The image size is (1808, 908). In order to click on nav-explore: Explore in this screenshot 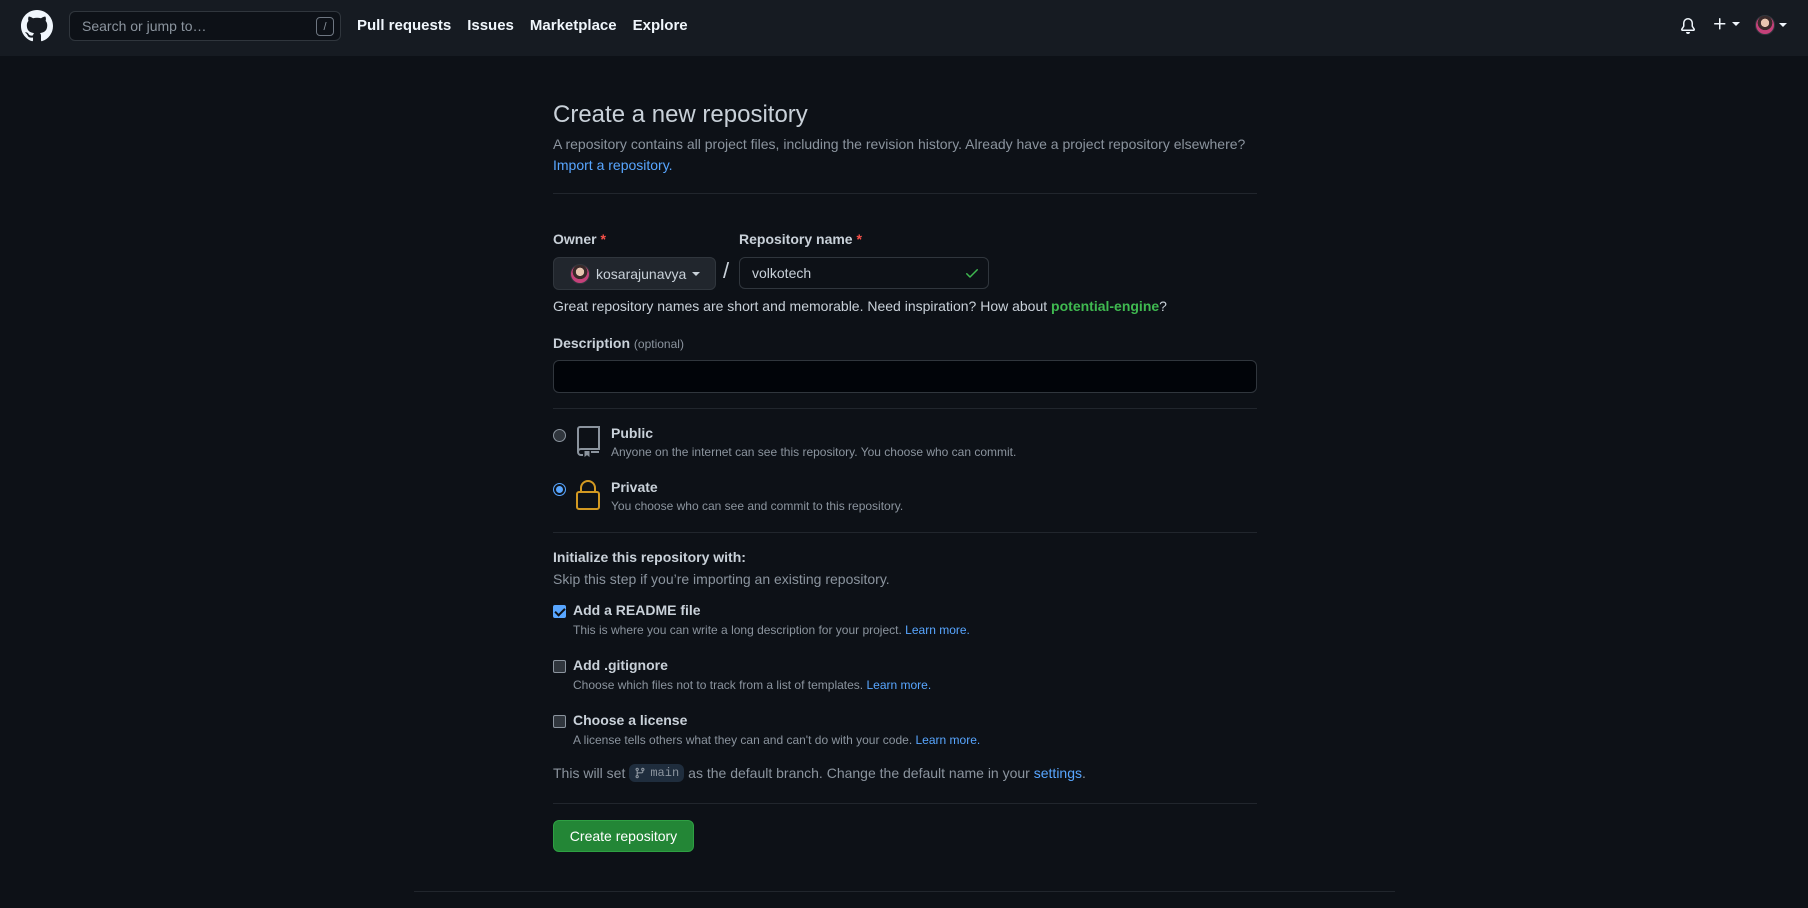, I will do `click(660, 25)`.